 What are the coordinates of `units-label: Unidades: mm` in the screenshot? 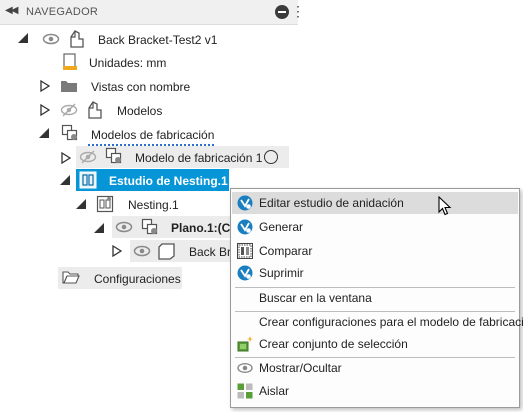 It's located at (127, 63).